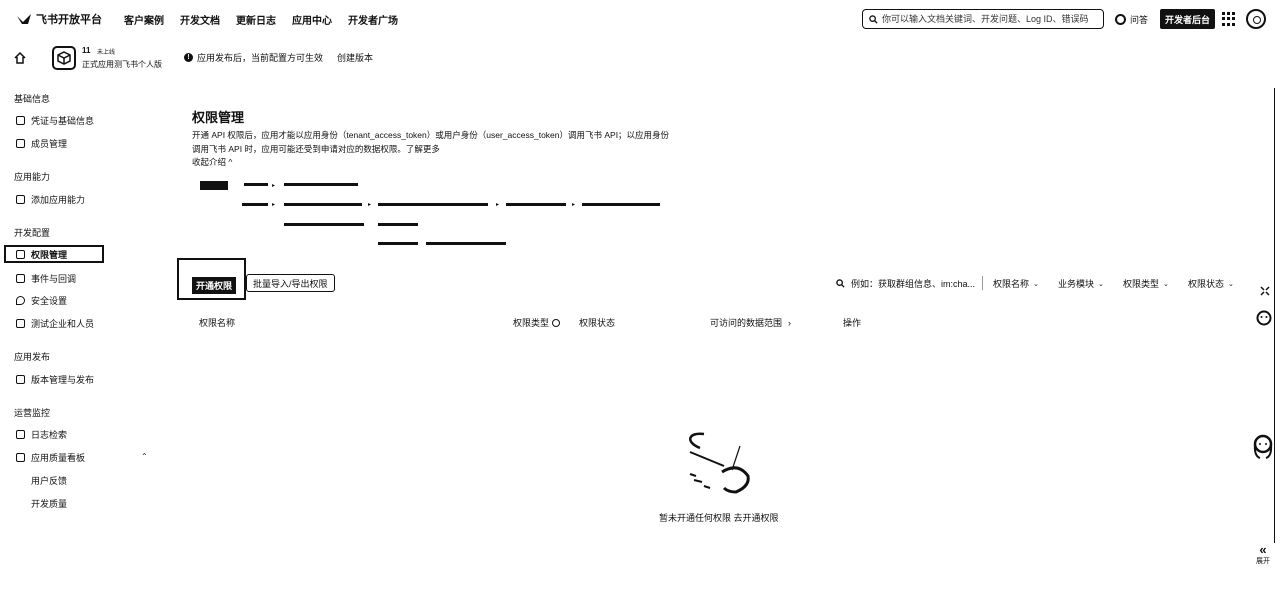 The image size is (1280, 612). Describe the element at coordinates (256, 19) in the screenshot. I see `nav-item-changelog: 更新日志` at that location.